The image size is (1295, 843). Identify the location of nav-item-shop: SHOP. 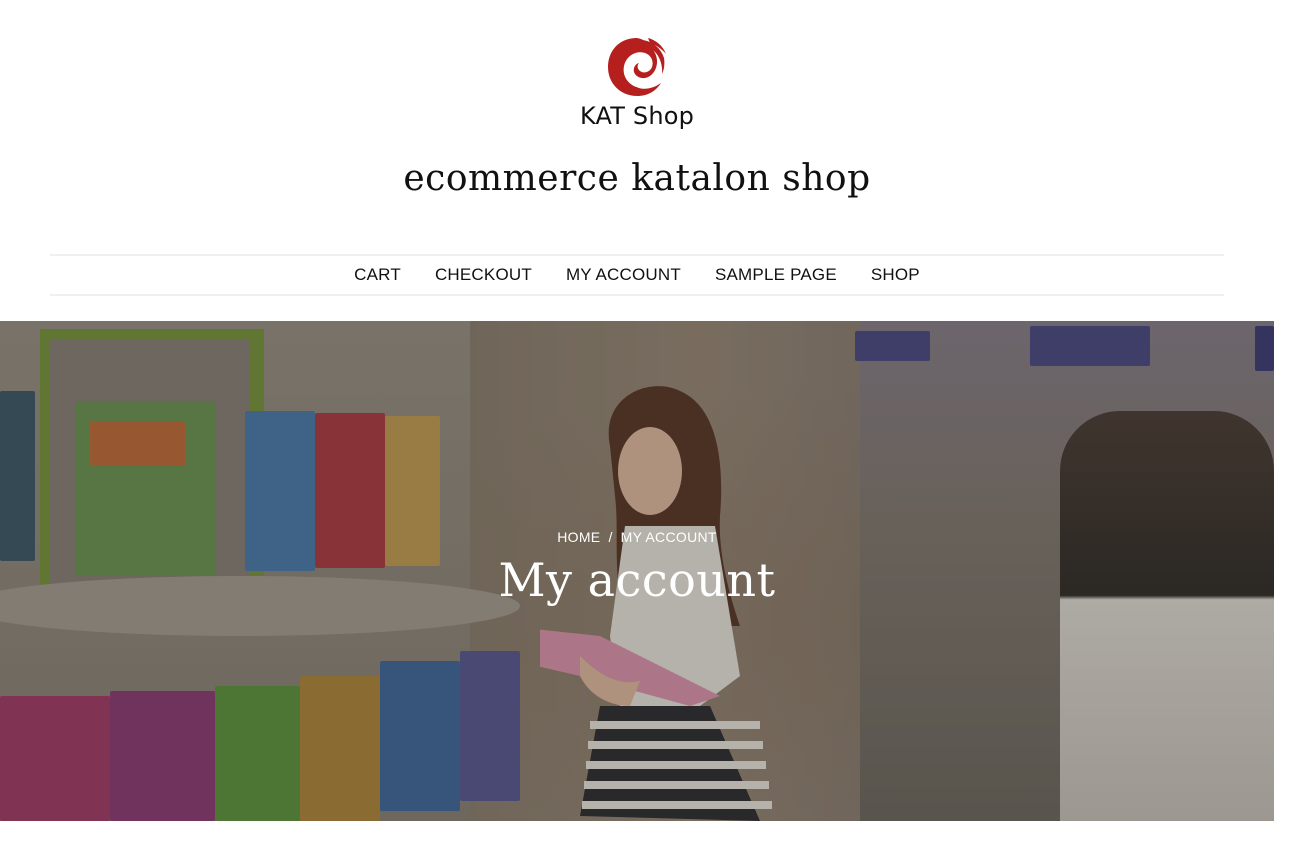
(895, 275).